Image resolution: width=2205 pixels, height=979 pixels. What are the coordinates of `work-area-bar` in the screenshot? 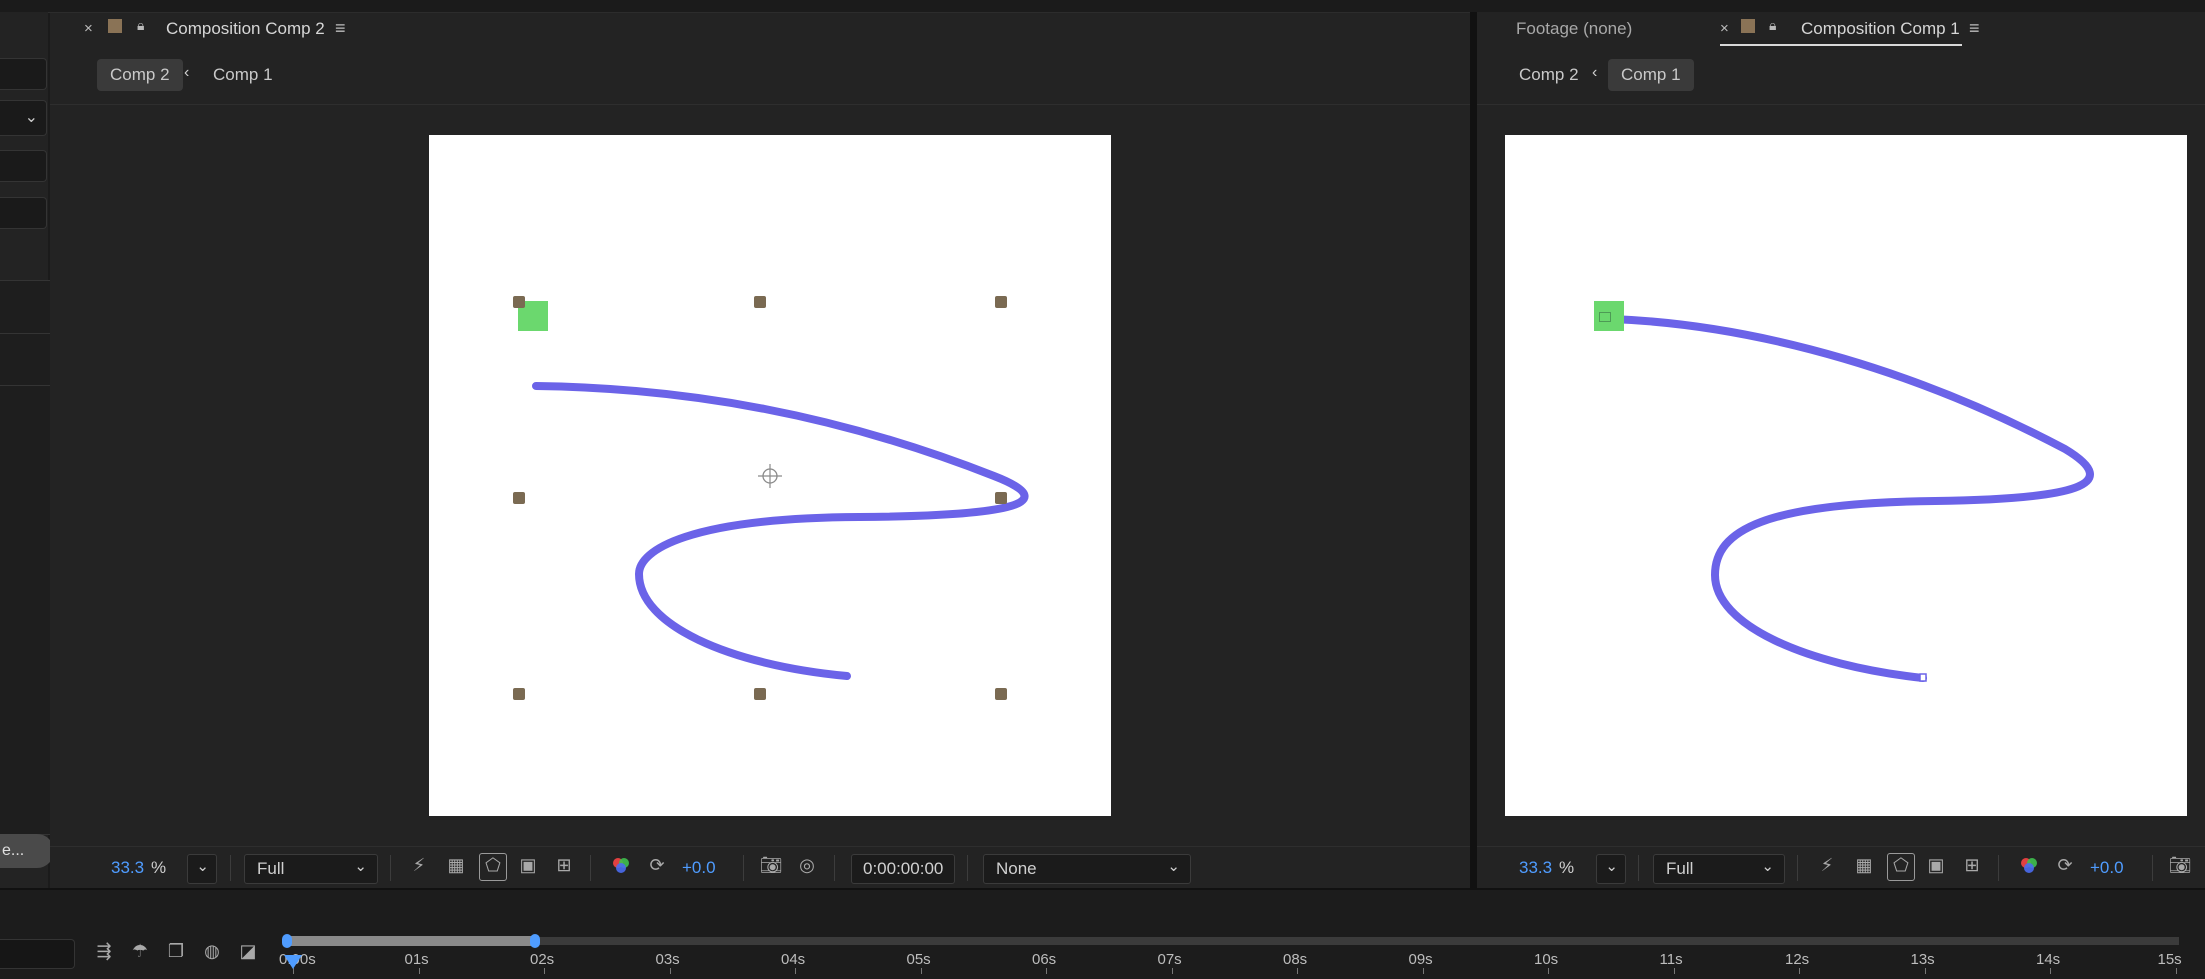 It's located at (412, 941).